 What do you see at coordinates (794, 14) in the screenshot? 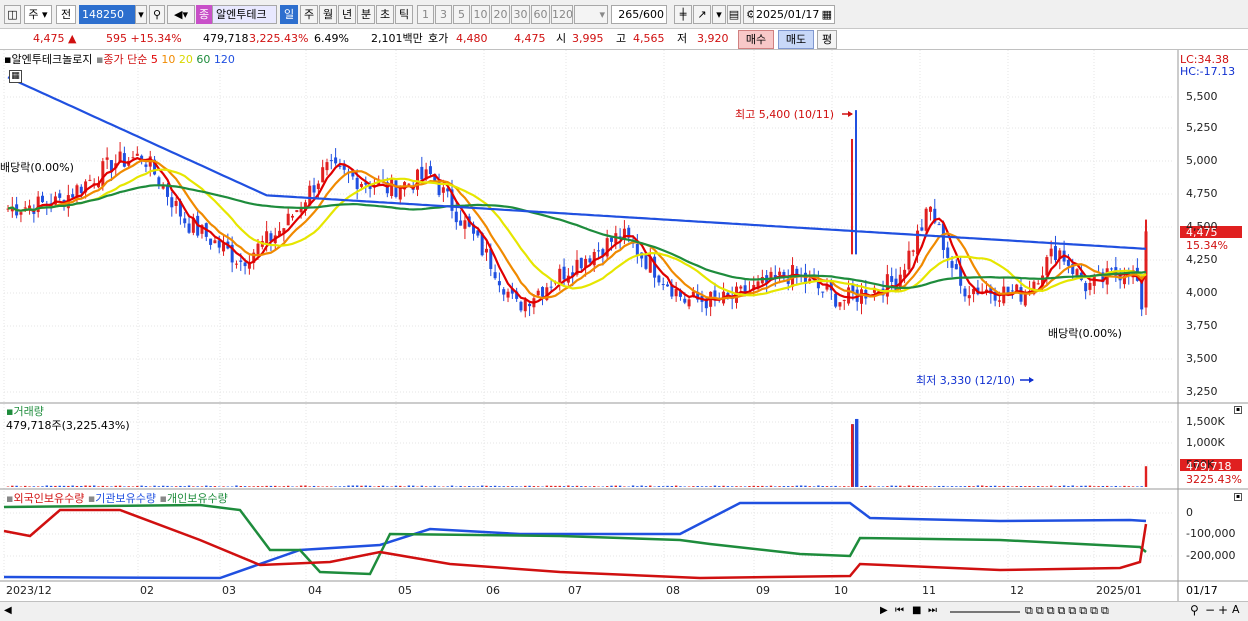
I see `date-input: 2025/01/17 ▦` at bounding box center [794, 14].